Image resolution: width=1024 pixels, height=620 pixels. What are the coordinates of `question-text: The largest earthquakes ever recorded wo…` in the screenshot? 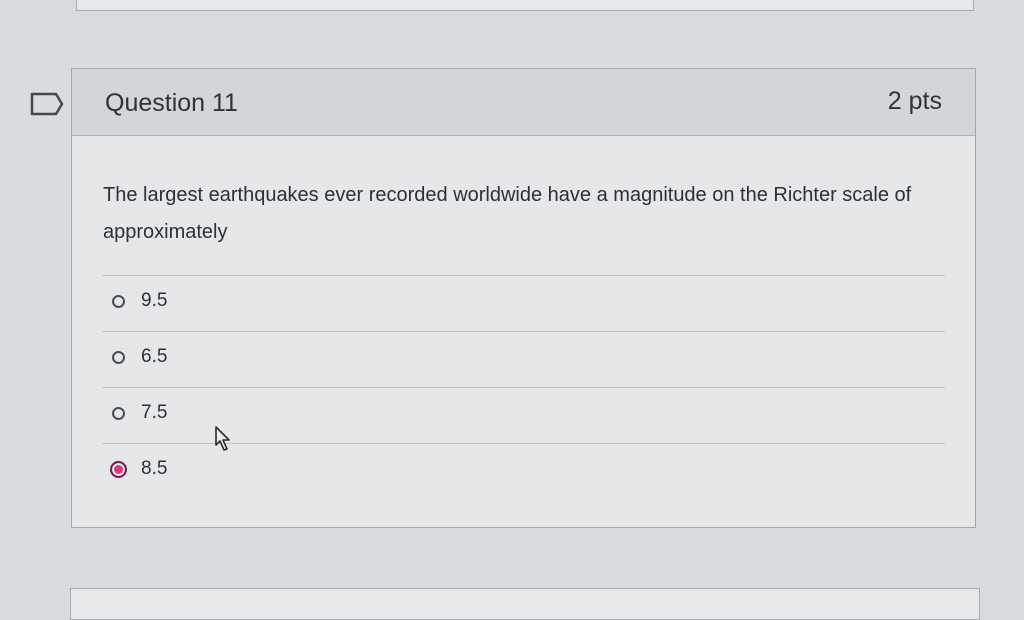 It's located at (507, 213).